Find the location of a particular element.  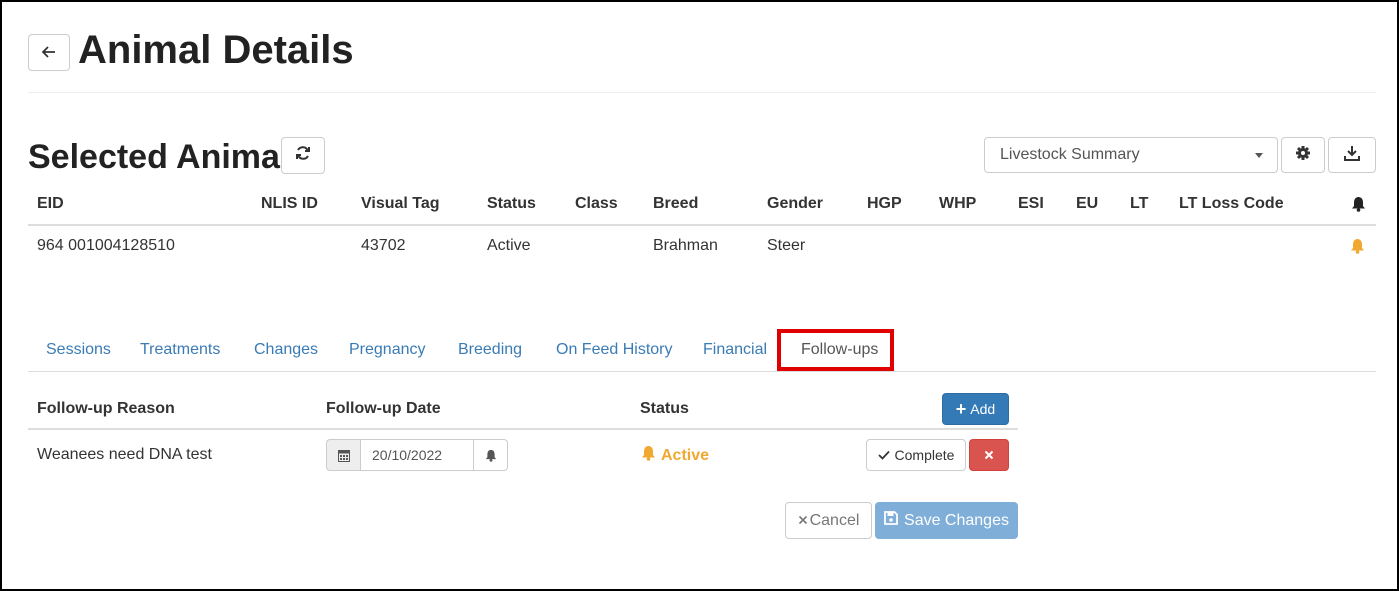

header-divider is located at coordinates (702, 92).